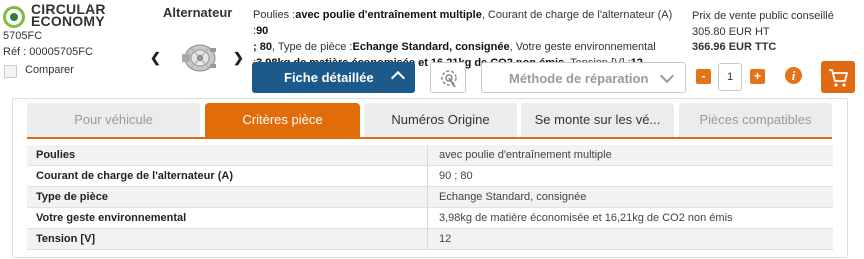  I want to click on repair-tool-button, so click(448, 77).